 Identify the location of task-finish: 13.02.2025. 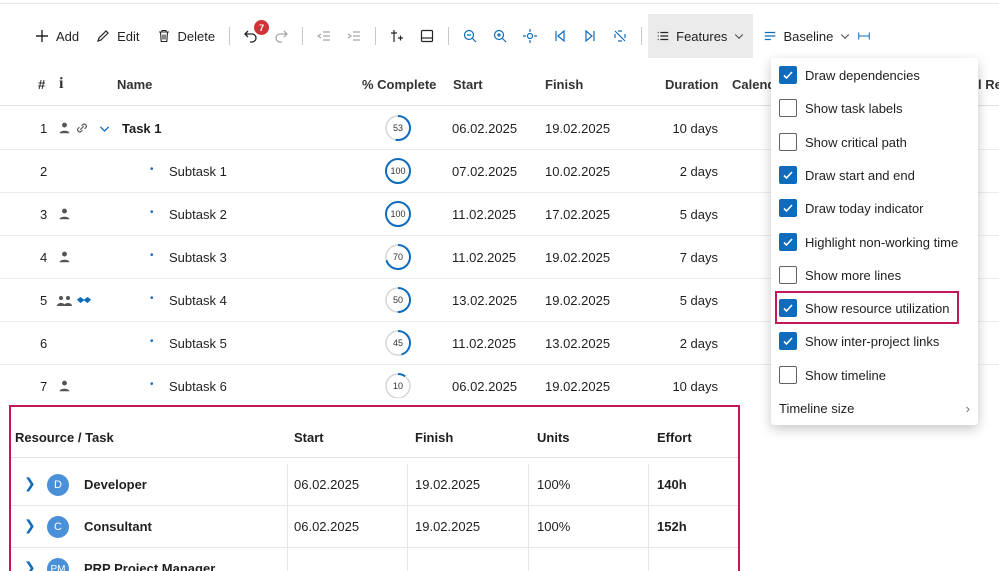
(577, 343).